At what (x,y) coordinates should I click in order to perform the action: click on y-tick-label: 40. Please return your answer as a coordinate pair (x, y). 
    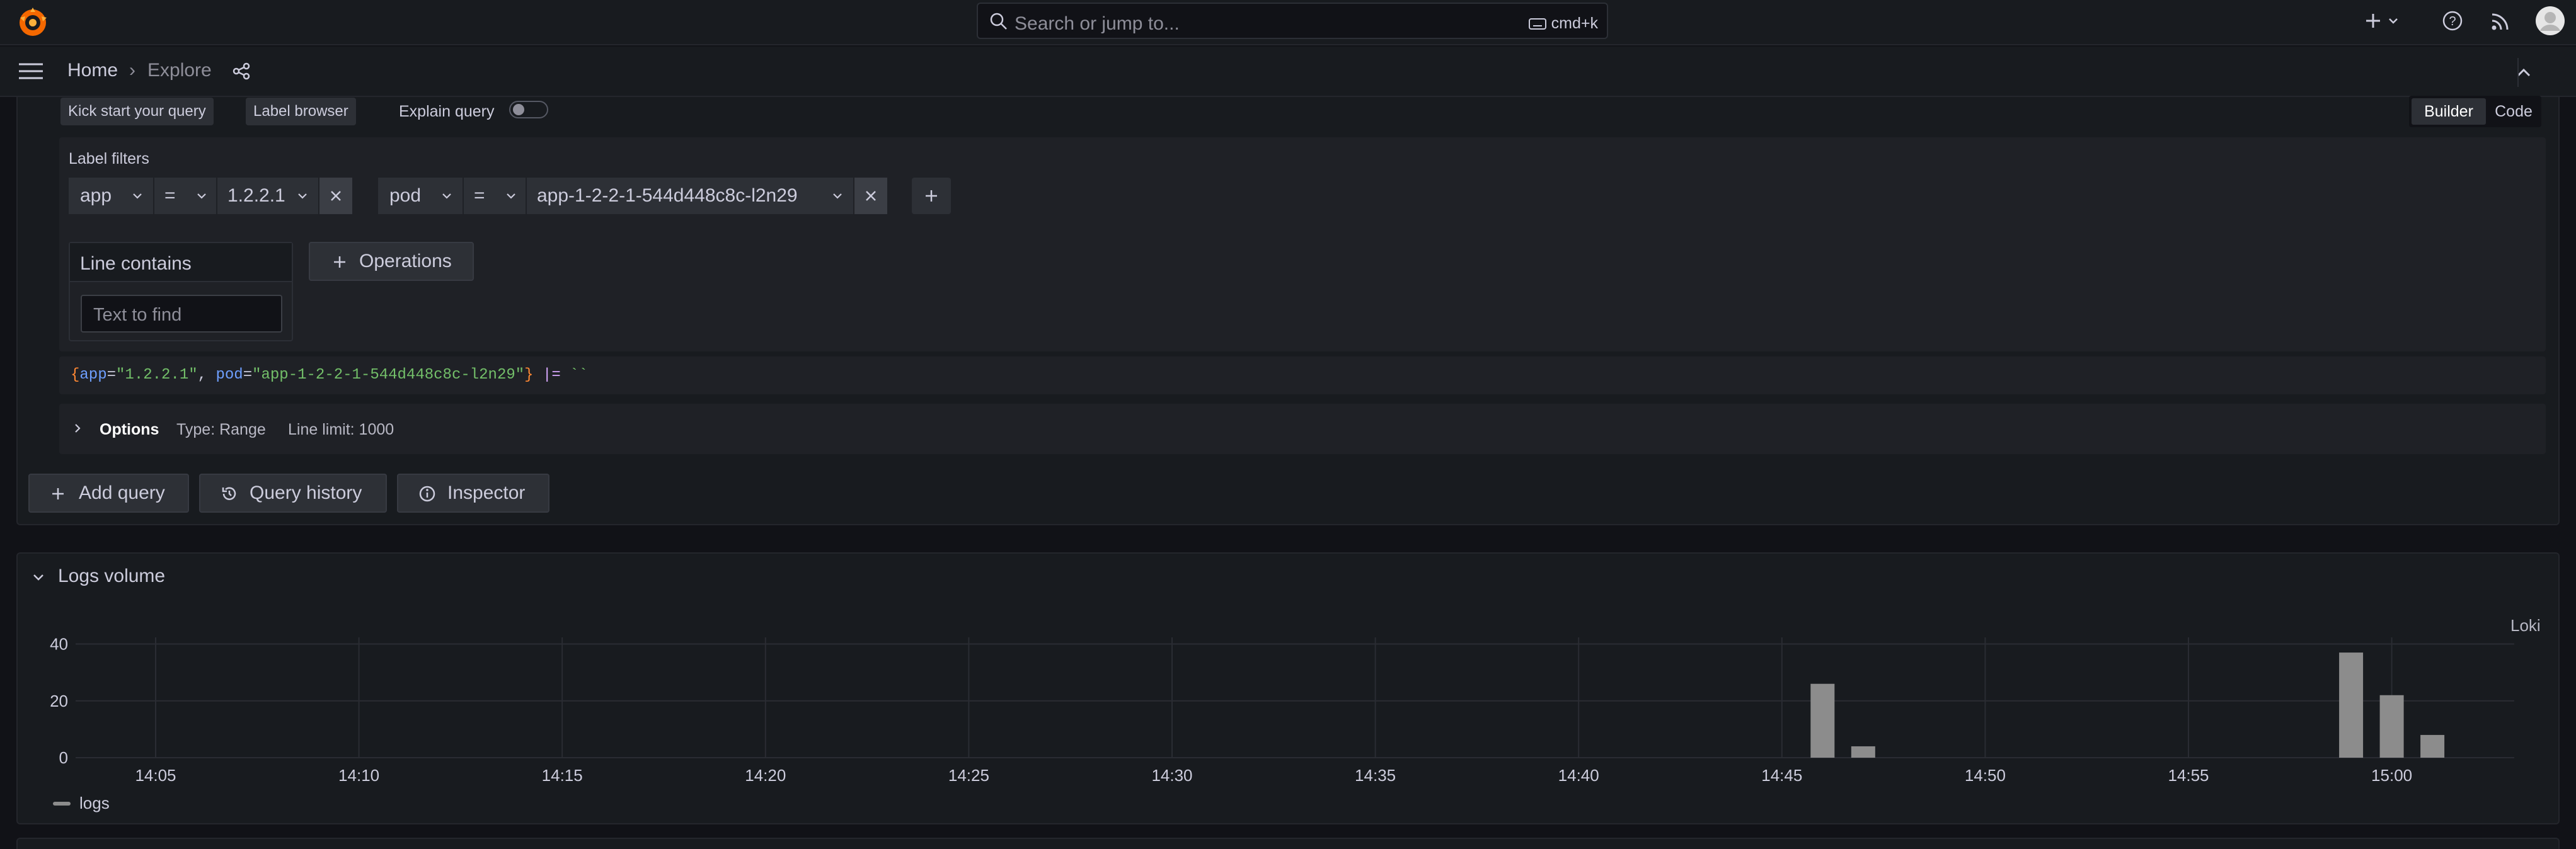
    Looking at the image, I should click on (59, 644).